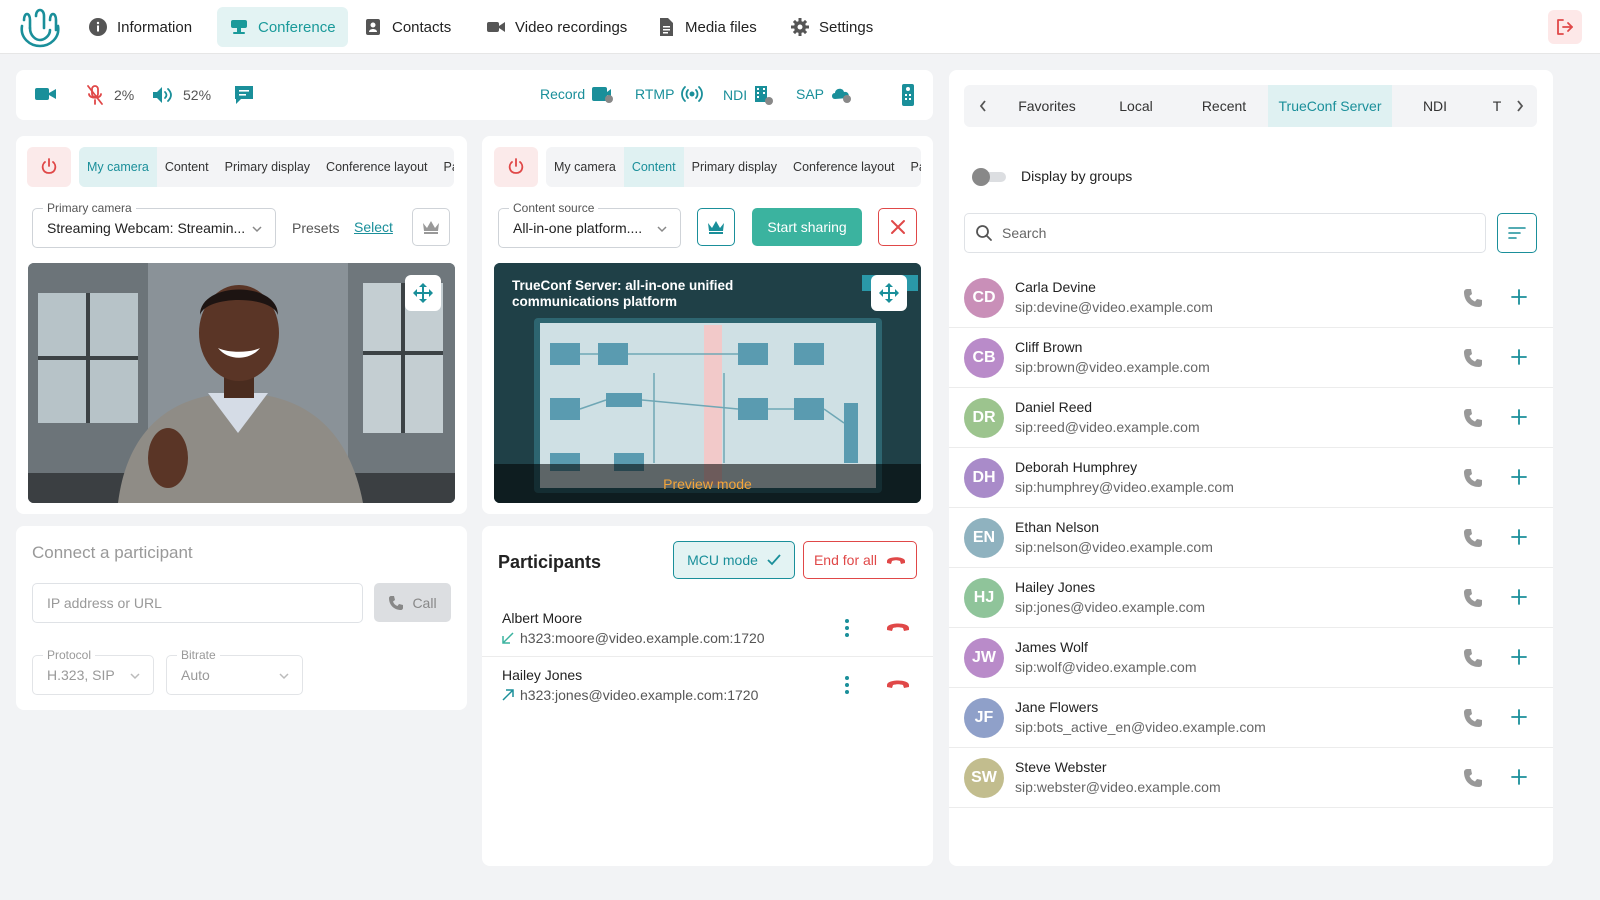  What do you see at coordinates (1517, 233) in the screenshot?
I see `sort-button` at bounding box center [1517, 233].